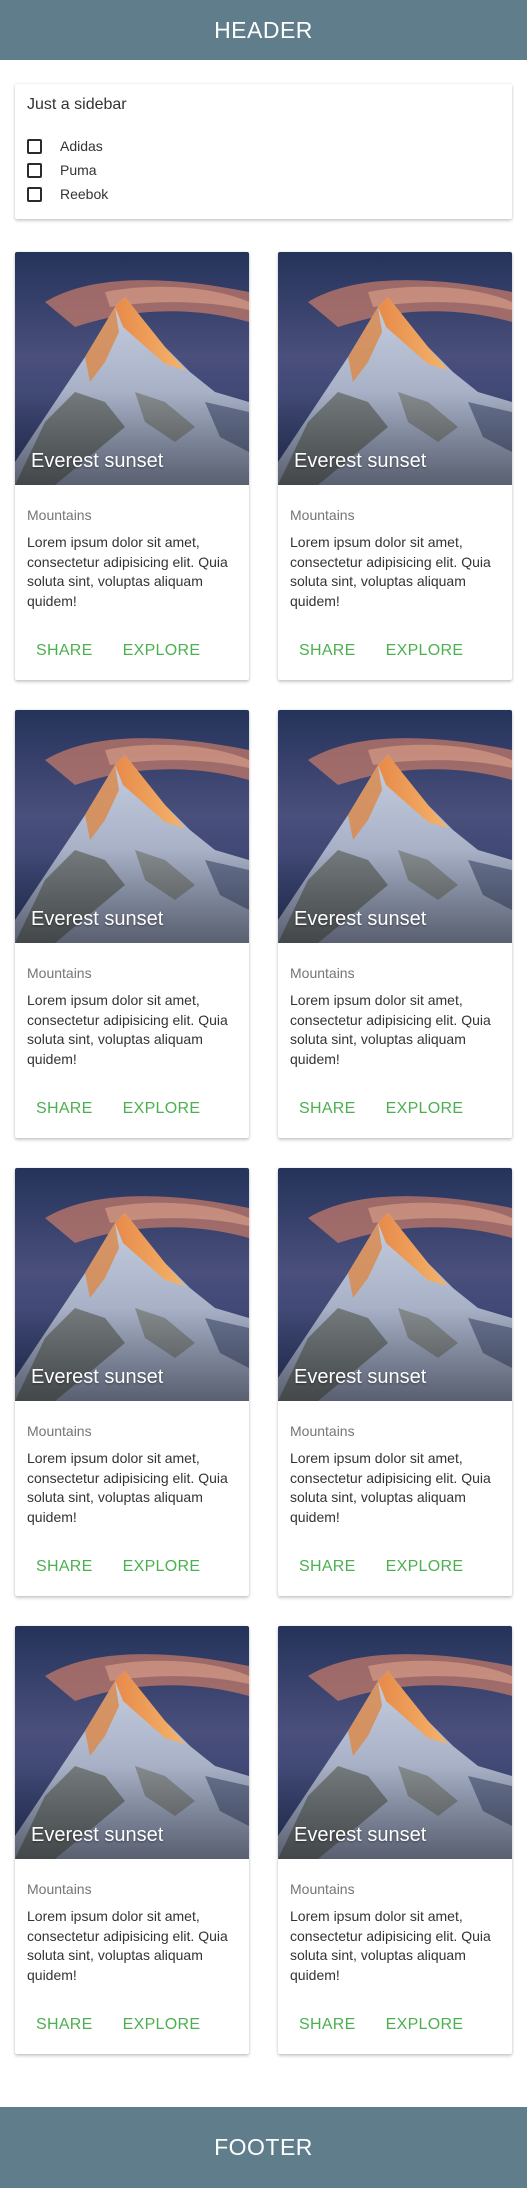 The image size is (527, 2188). What do you see at coordinates (78, 170) in the screenshot?
I see `checkbox-label: Puma` at bounding box center [78, 170].